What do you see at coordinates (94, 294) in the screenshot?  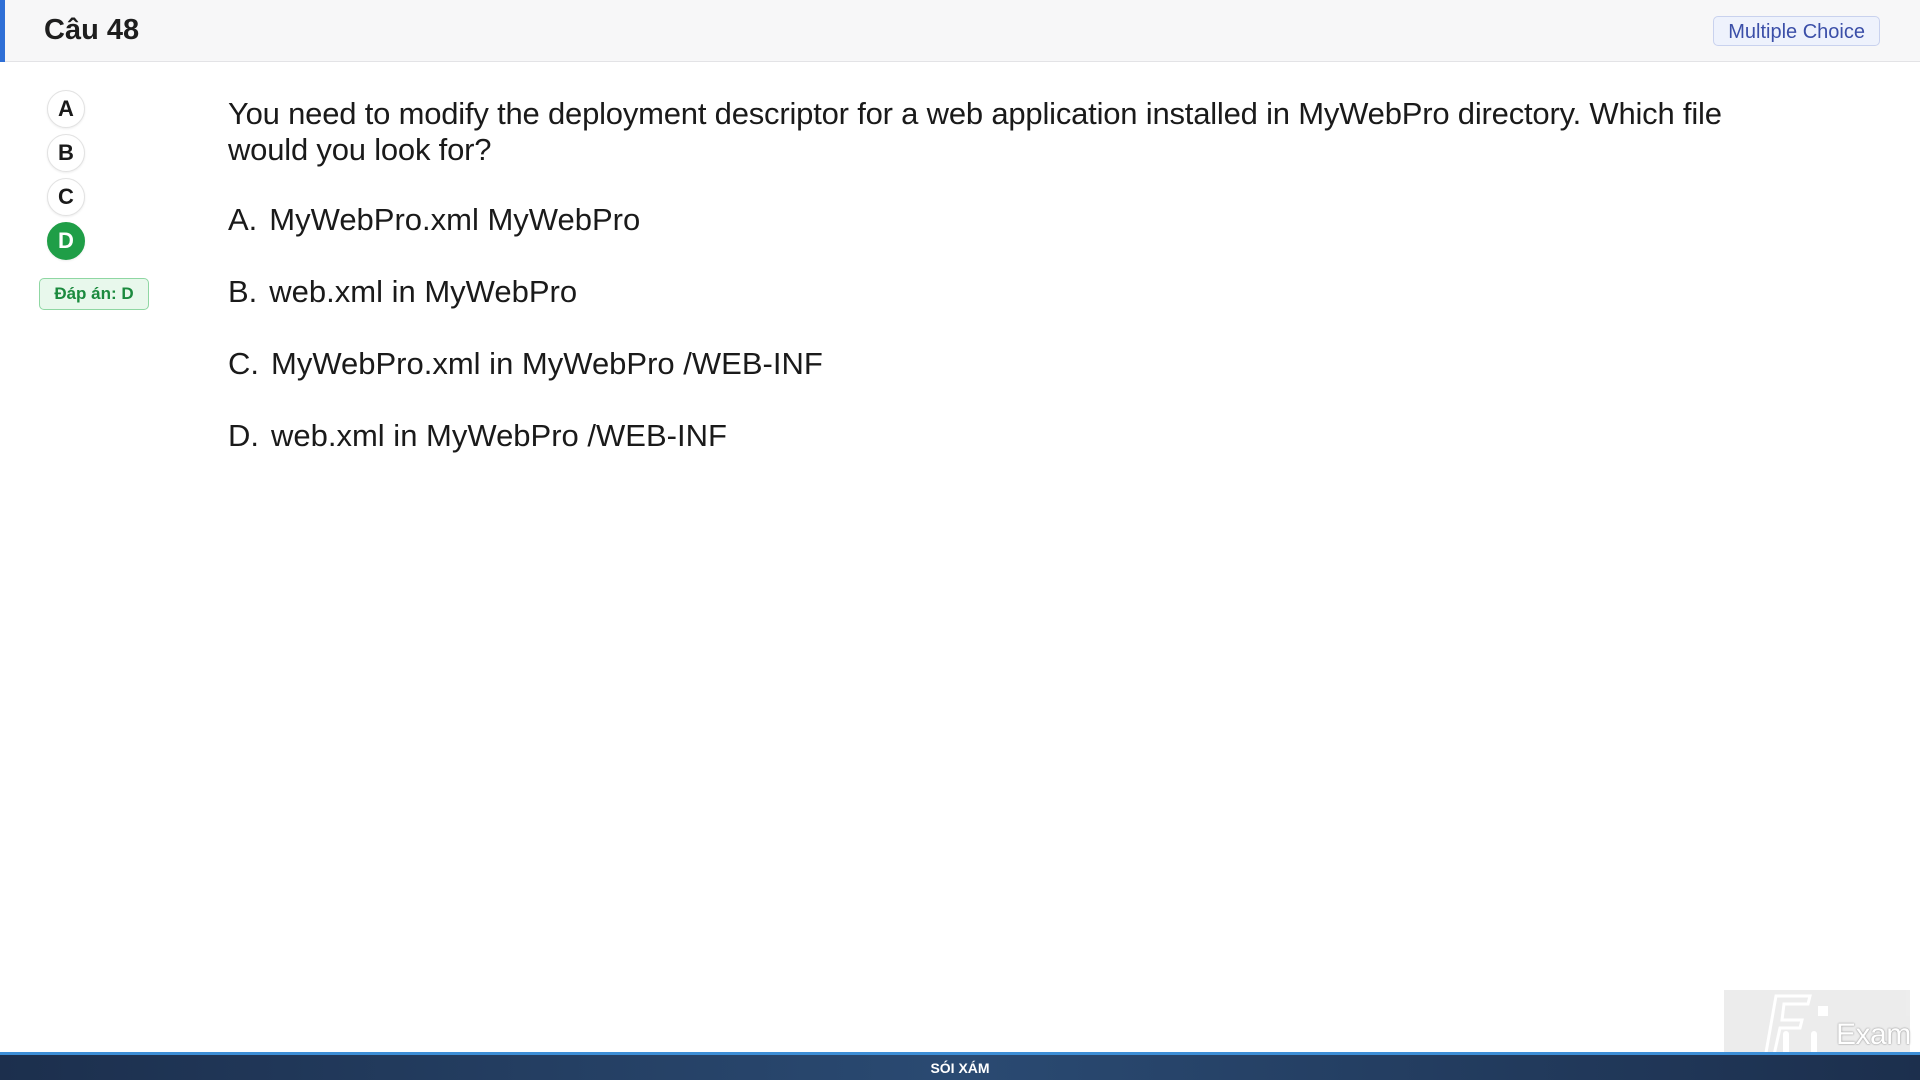 I see `correct-answer-badge: Đáp án: D` at bounding box center [94, 294].